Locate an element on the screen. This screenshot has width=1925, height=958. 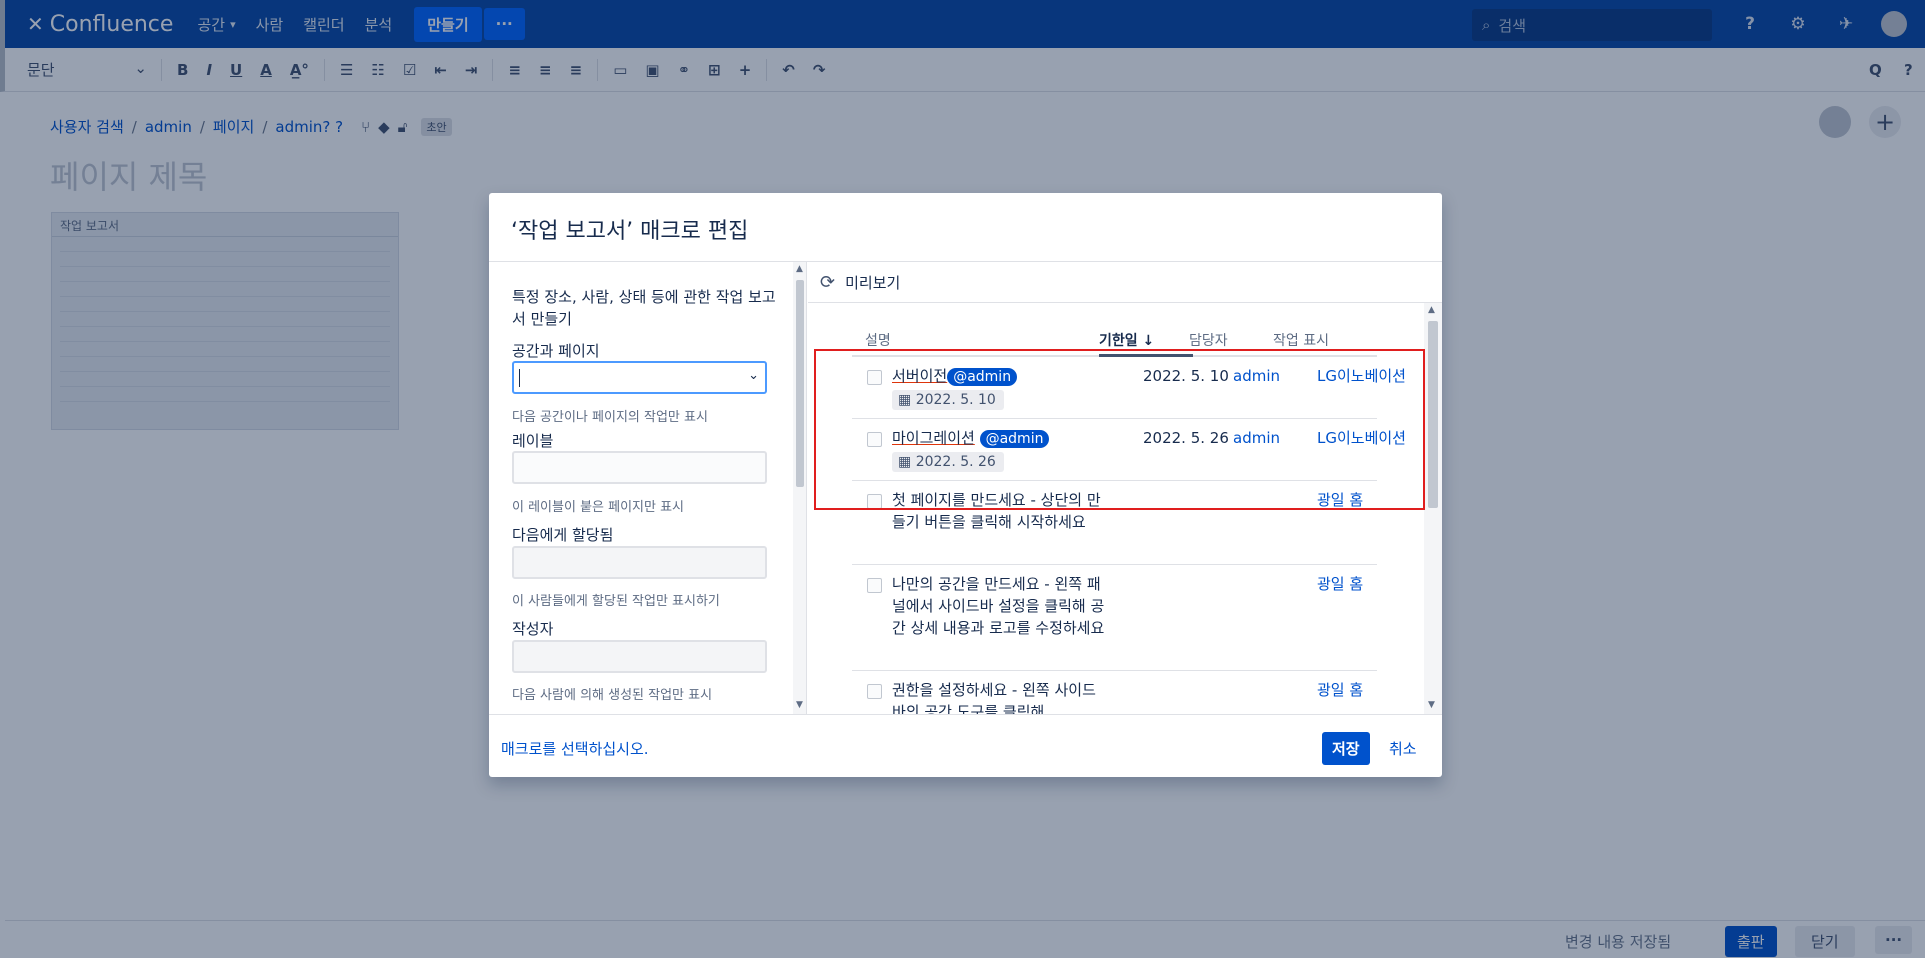
refresh-icon: ⟳ is located at coordinates (827, 282).